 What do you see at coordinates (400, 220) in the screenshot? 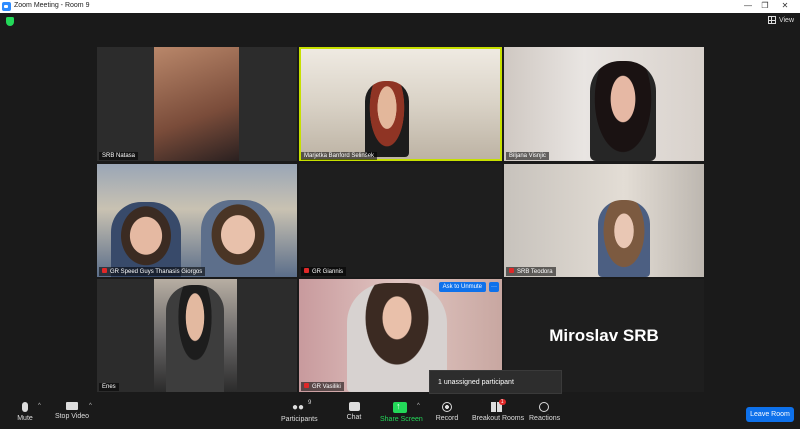
I see `video-tile-giannis: GR Giannis` at bounding box center [400, 220].